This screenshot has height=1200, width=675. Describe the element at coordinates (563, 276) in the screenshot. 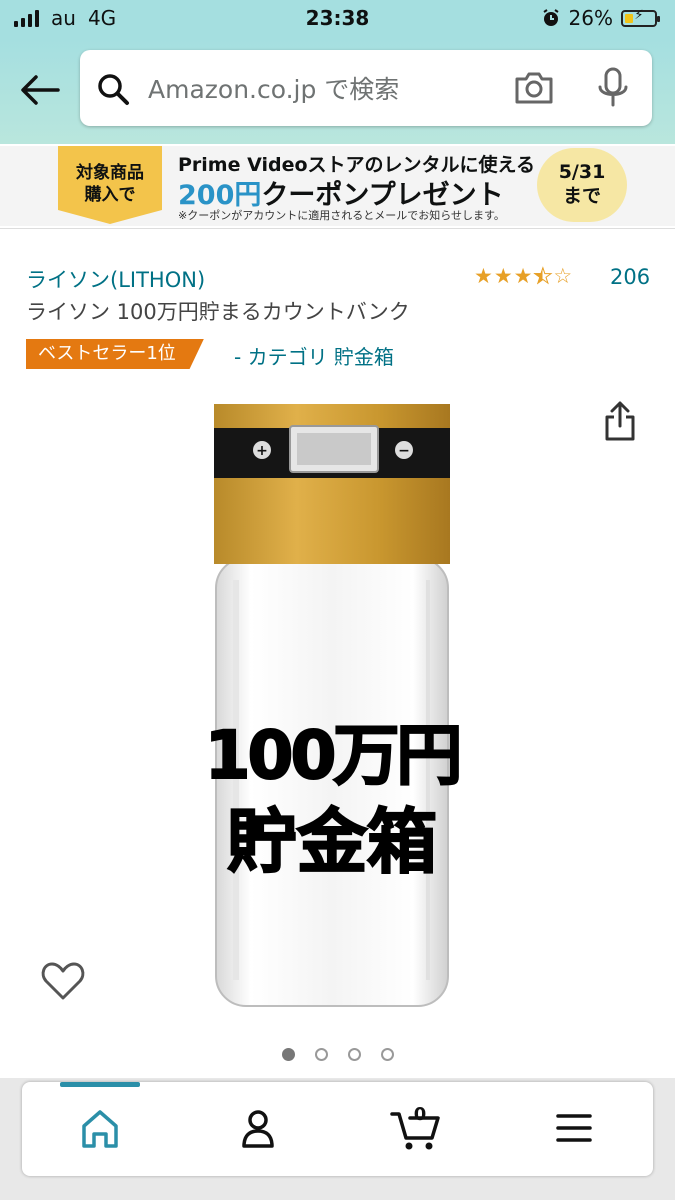

I see `star-empty-icon: ☆` at that location.